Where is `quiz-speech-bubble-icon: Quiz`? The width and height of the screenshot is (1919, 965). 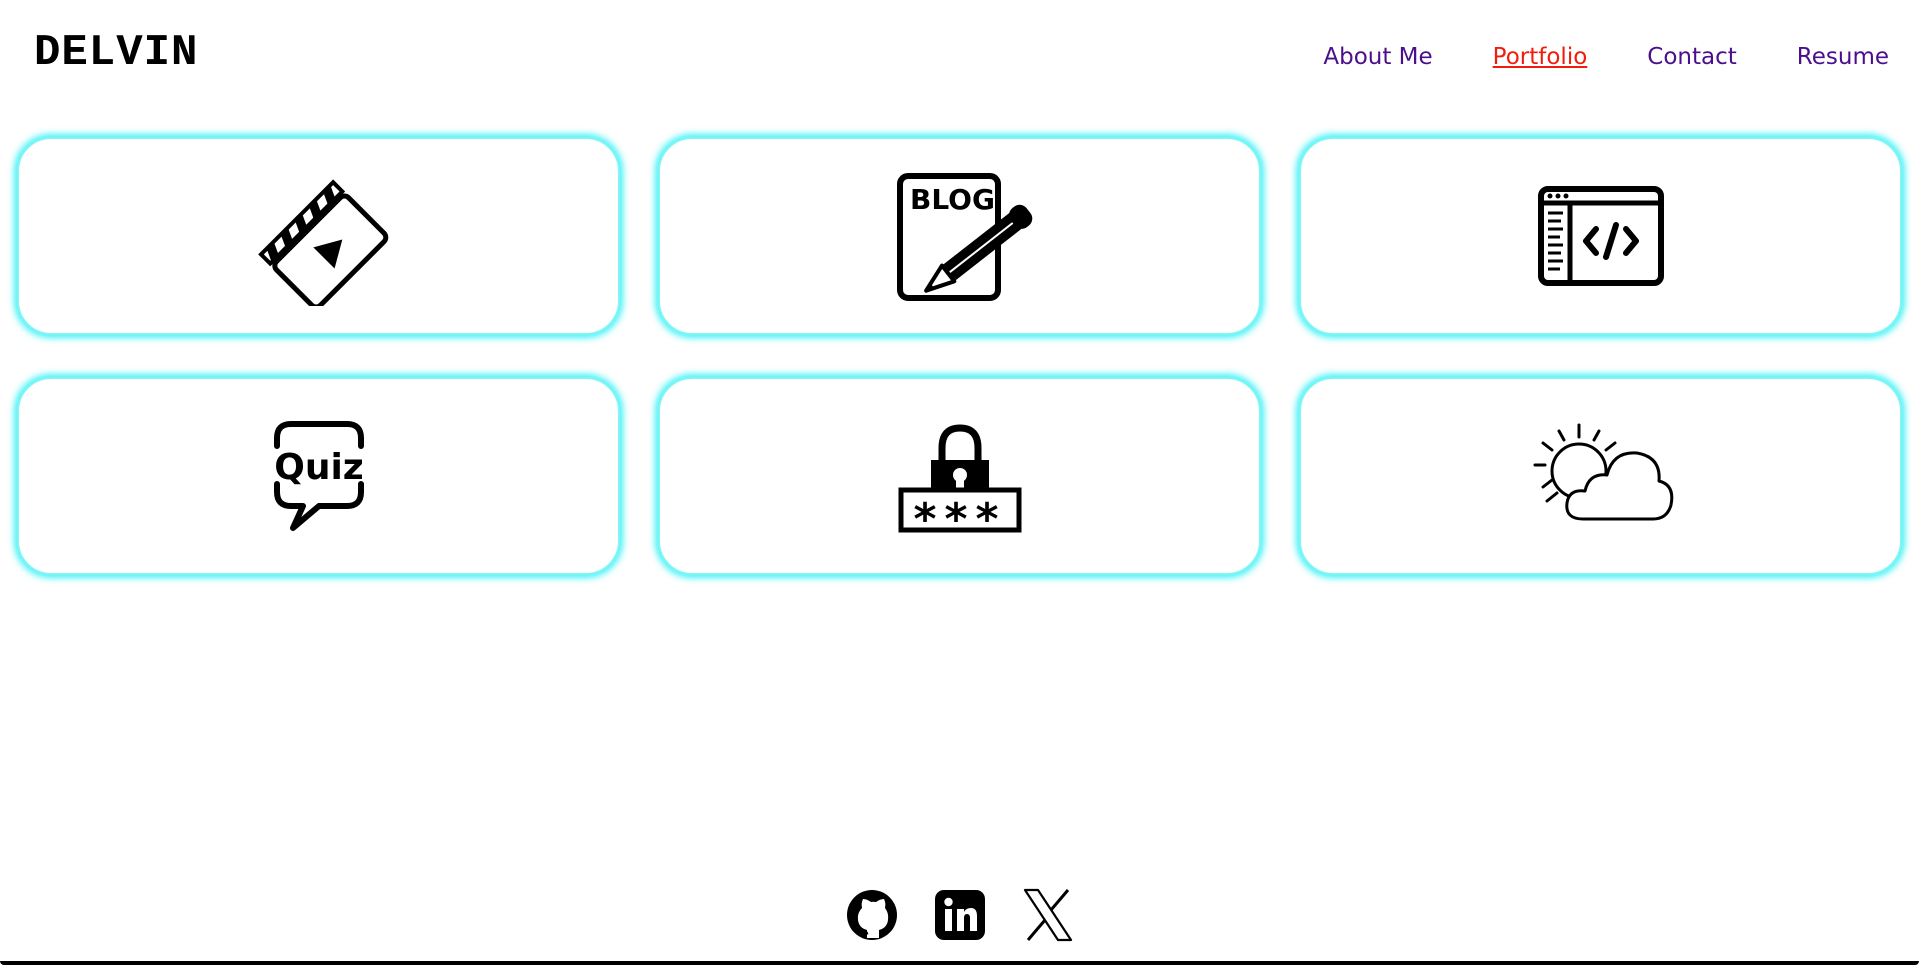 quiz-speech-bubble-icon: Quiz is located at coordinates (318, 476).